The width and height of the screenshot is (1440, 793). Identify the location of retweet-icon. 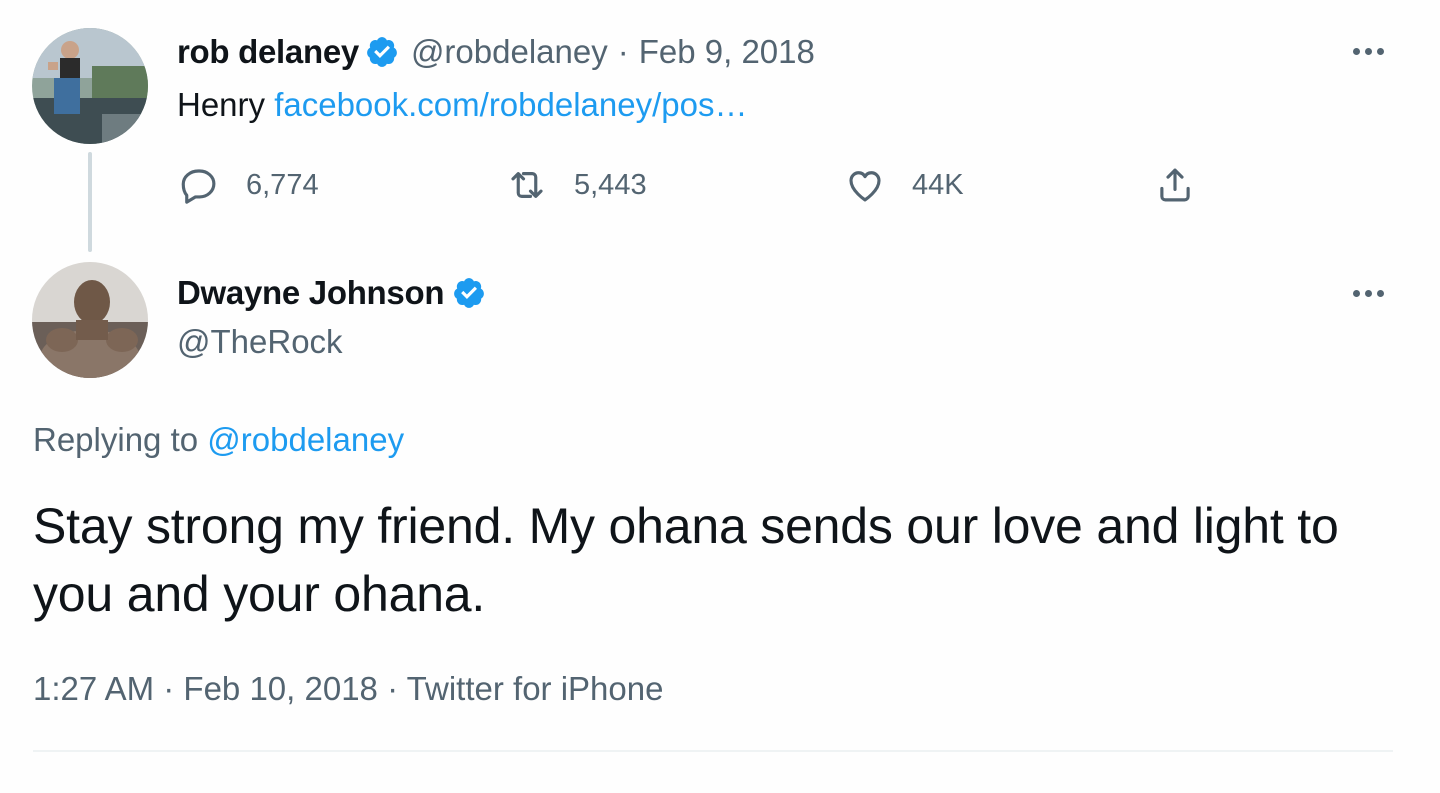
(527, 185).